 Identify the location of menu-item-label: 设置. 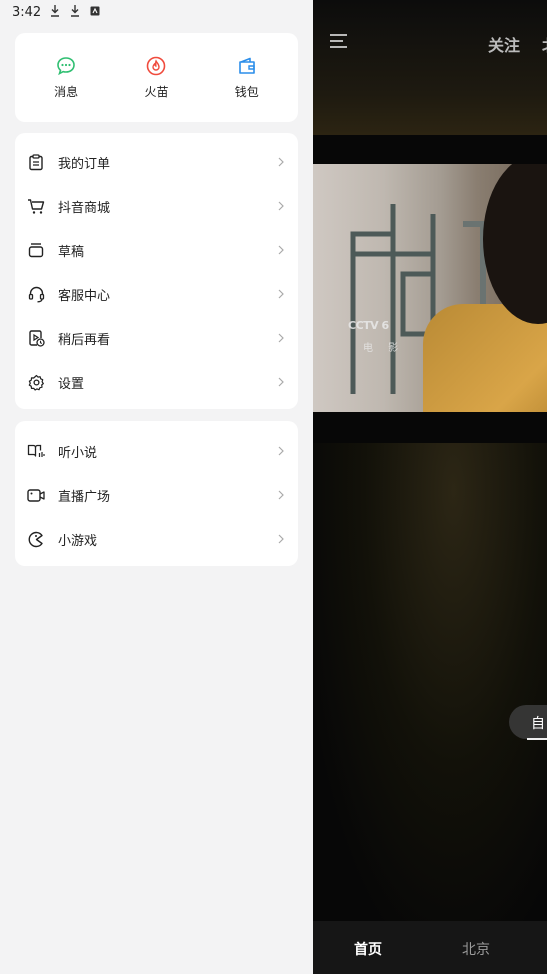
(71, 384).